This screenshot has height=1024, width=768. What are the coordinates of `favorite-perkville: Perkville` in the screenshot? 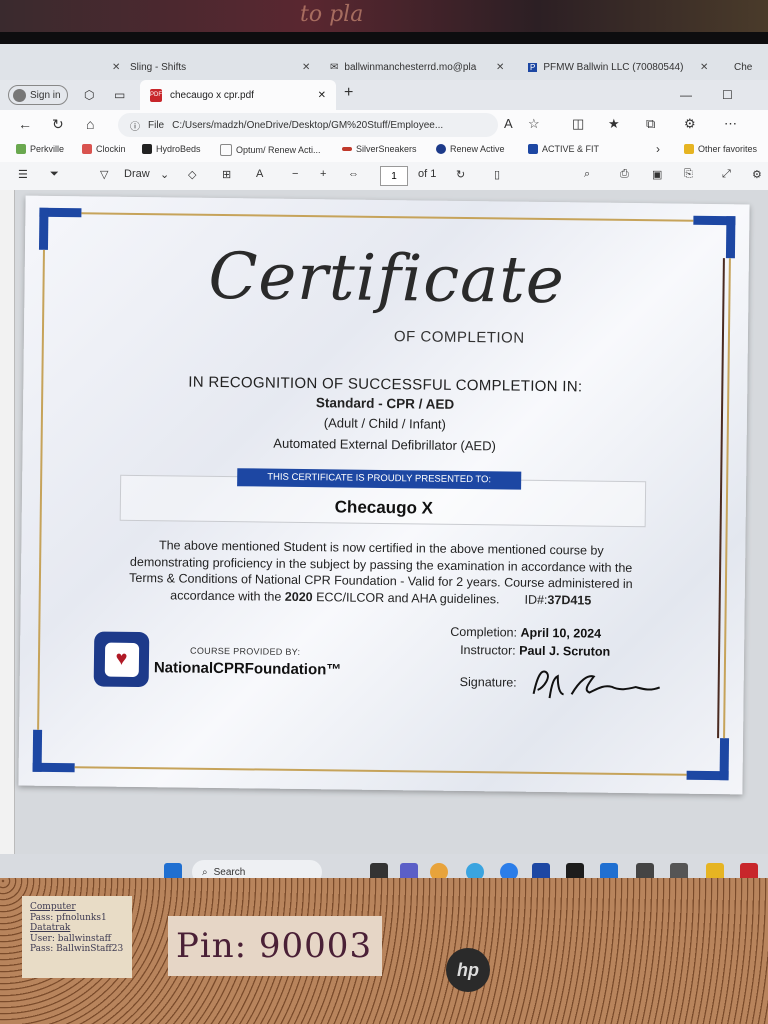 It's located at (40, 149).